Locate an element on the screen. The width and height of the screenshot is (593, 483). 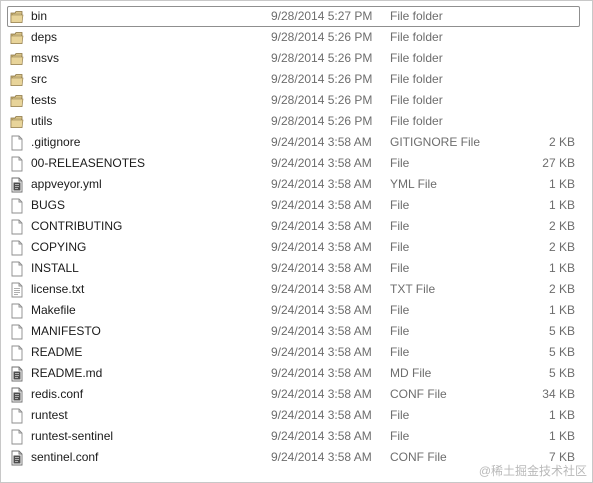
file-row: MANIFESTO 9/24/2014 3:58 AM File 5 KB is located at coordinates (297, 331).